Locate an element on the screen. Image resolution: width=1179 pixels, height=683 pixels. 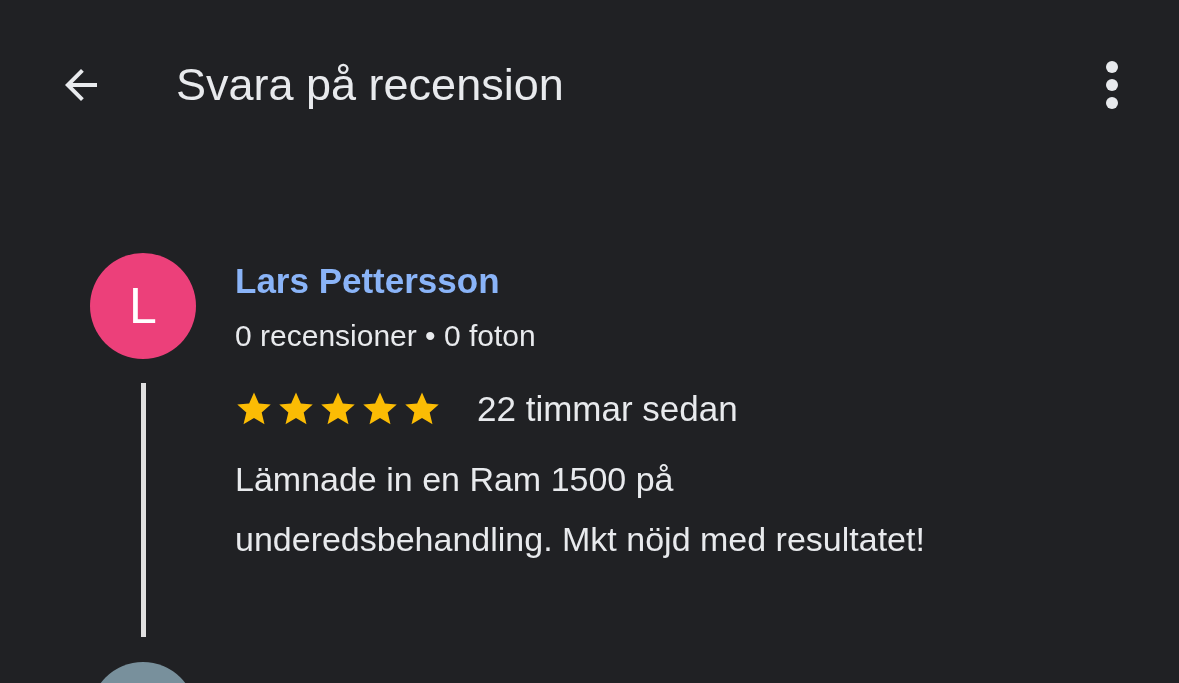
more-options-button is located at coordinates (1112, 85).